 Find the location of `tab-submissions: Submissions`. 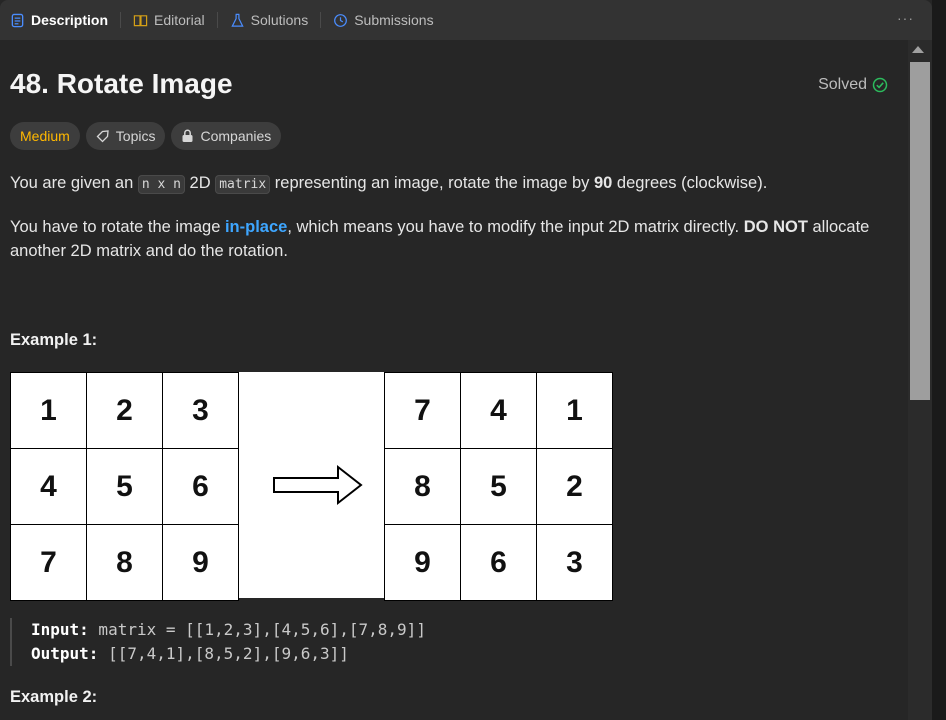

tab-submissions: Submissions is located at coordinates (383, 20).